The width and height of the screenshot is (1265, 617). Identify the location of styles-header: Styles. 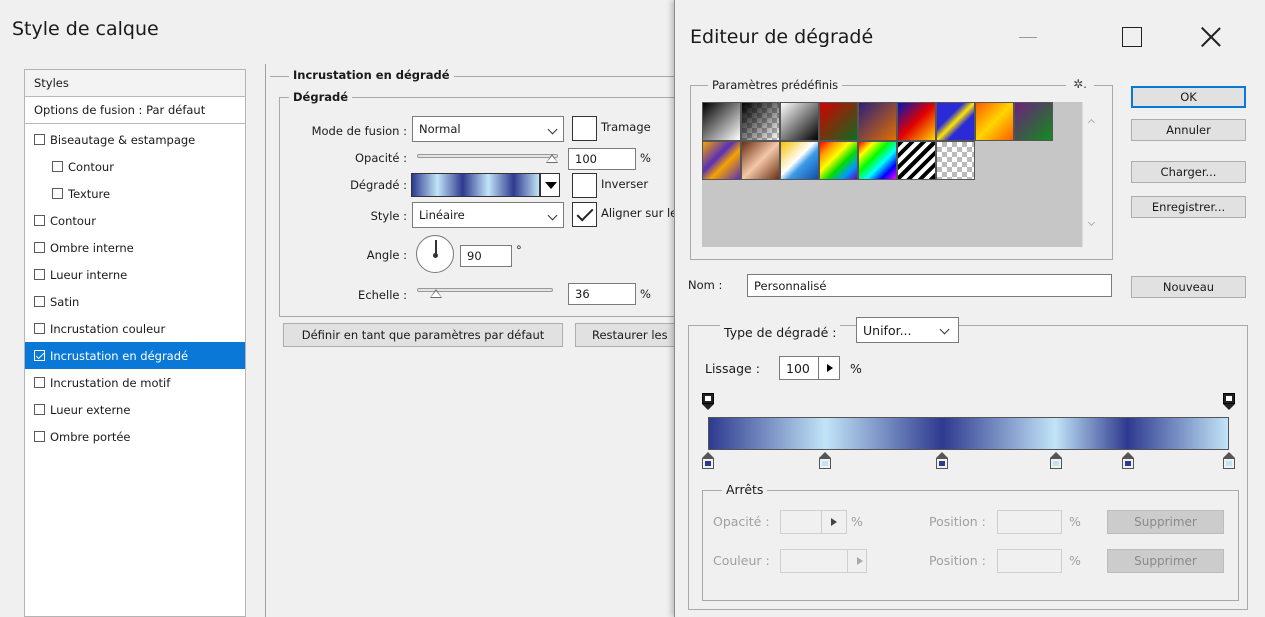
(135, 83).